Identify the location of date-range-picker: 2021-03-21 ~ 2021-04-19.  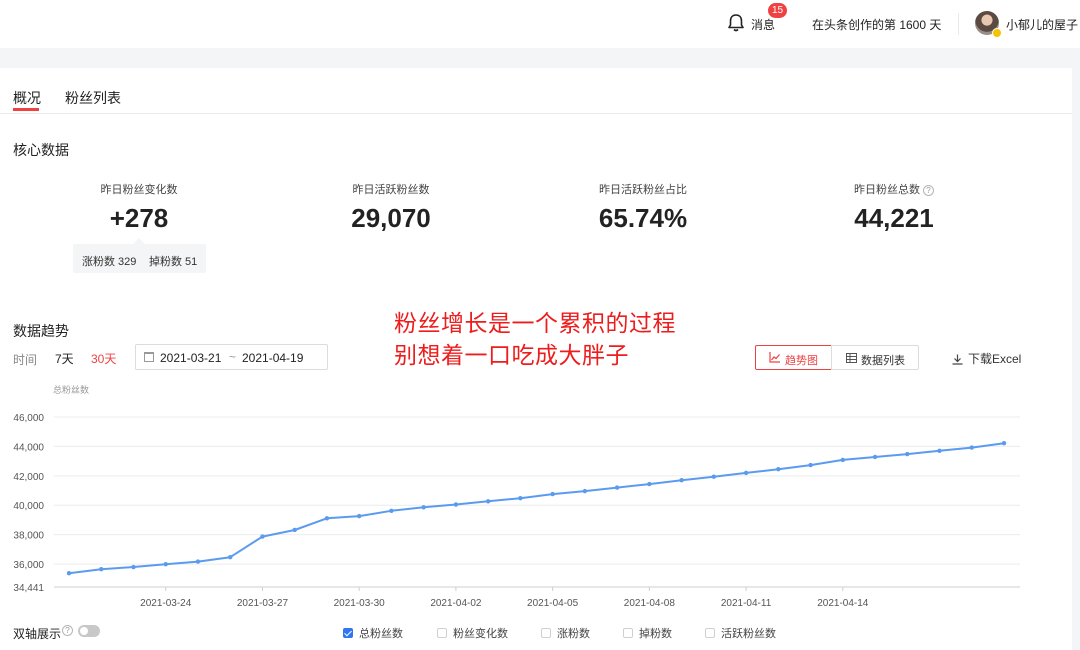
(231, 357).